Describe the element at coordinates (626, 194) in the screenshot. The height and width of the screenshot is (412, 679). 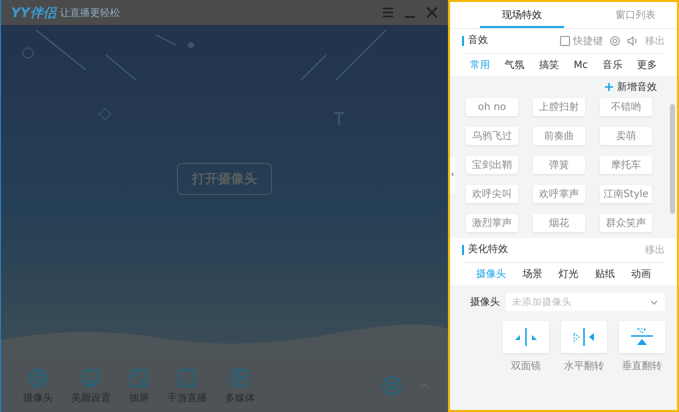
I see `sound-effect-button: 江南Style` at that location.